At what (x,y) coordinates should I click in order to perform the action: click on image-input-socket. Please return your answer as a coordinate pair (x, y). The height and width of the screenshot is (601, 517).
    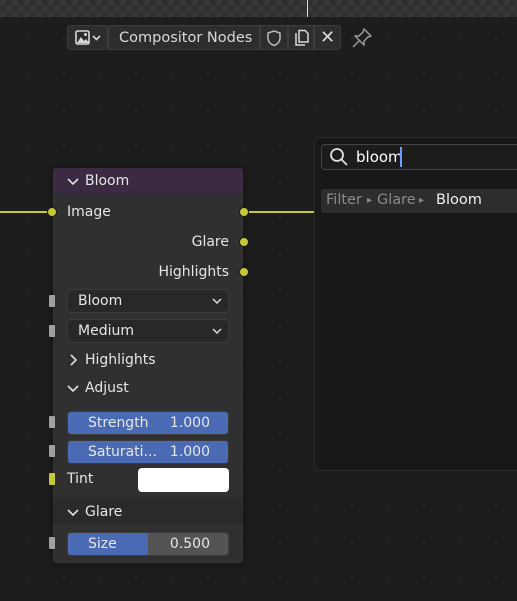
    Looking at the image, I should click on (52, 212).